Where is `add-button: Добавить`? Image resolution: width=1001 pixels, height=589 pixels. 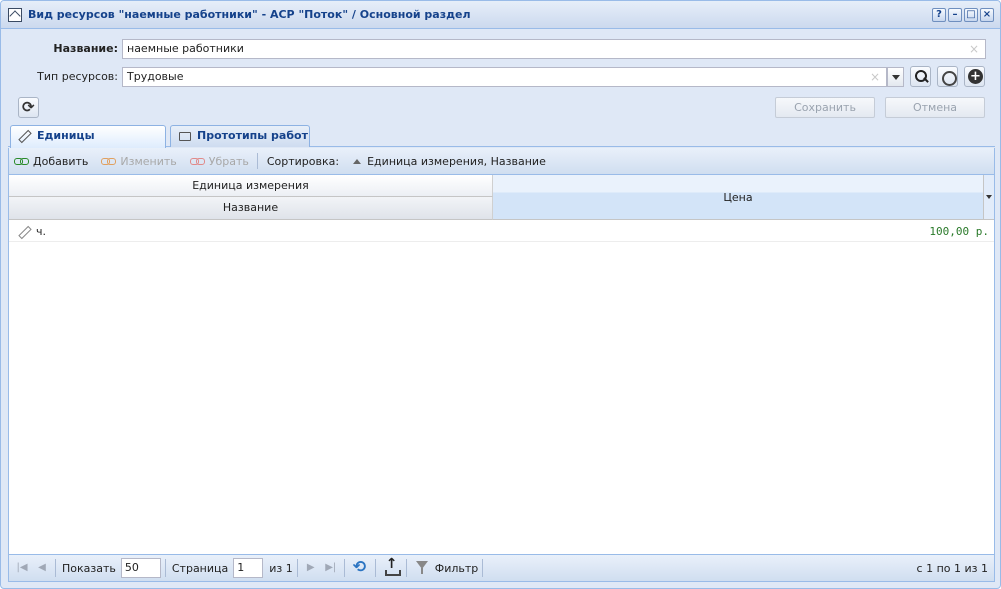
add-button: Добавить is located at coordinates (51, 161).